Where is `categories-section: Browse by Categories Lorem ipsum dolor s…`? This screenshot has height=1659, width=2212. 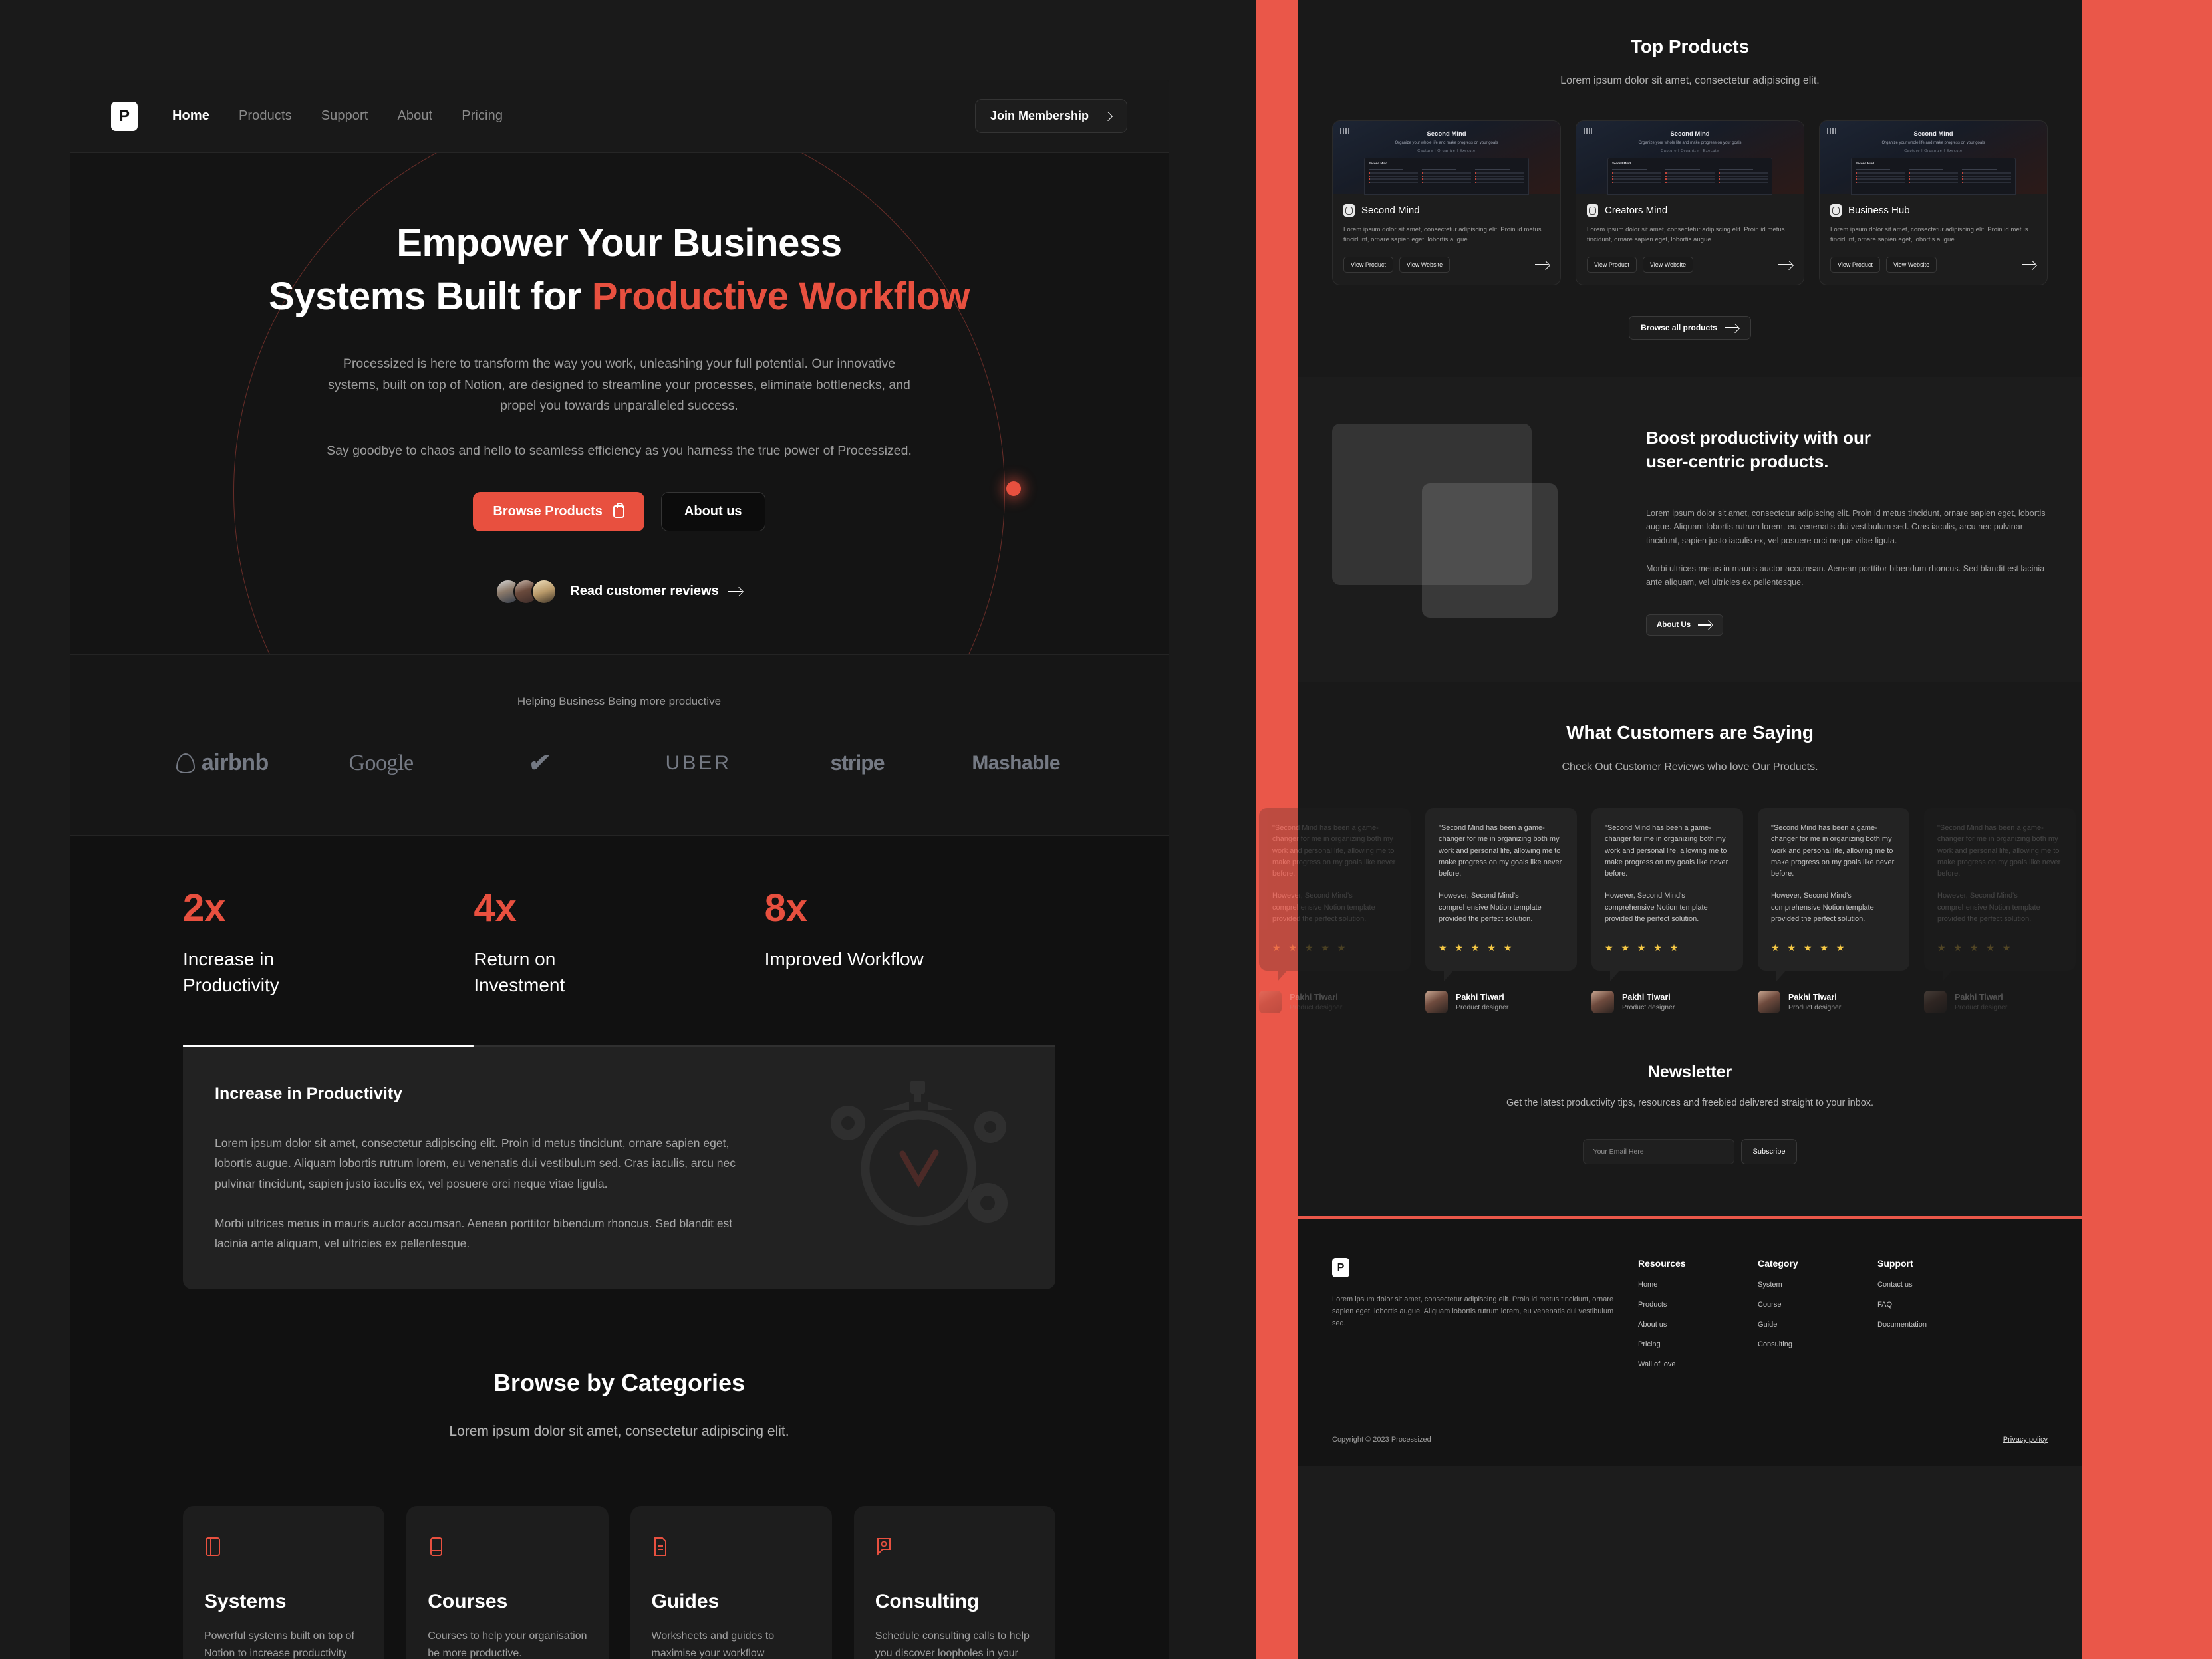
categories-section: Browse by Categories Lorem ipsum dolor s… is located at coordinates (619, 1474).